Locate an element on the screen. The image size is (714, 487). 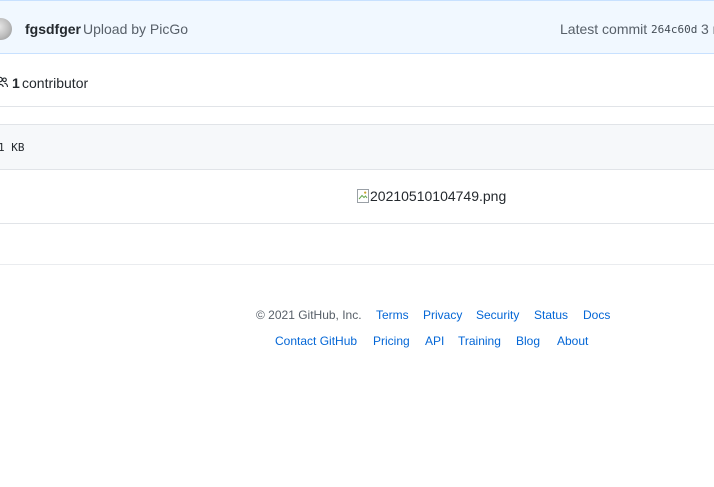
footer-link-security: Security is located at coordinates (497, 315).